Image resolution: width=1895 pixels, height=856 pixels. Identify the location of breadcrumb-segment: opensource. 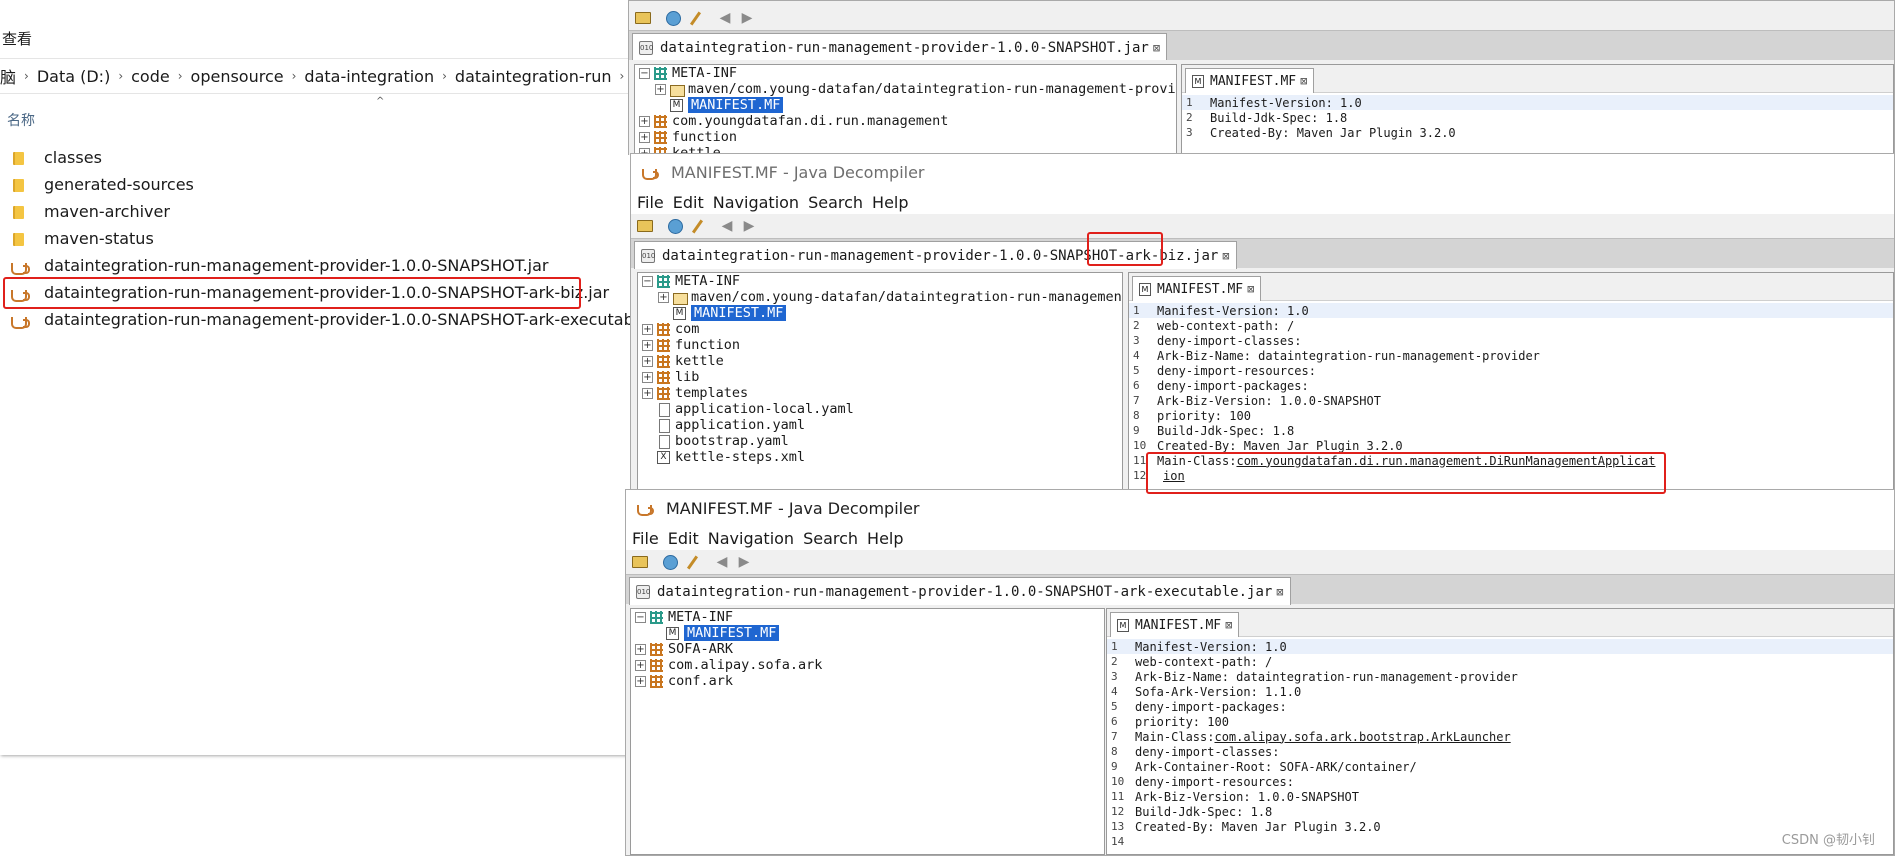
(237, 76).